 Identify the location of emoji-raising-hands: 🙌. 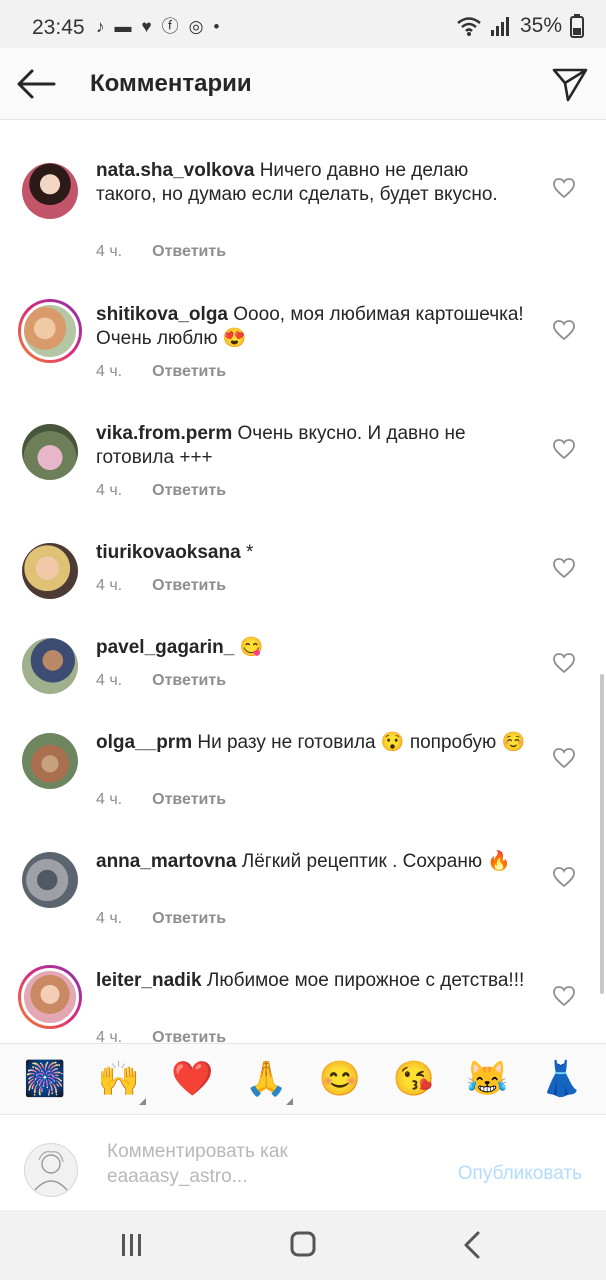
(121, 1082).